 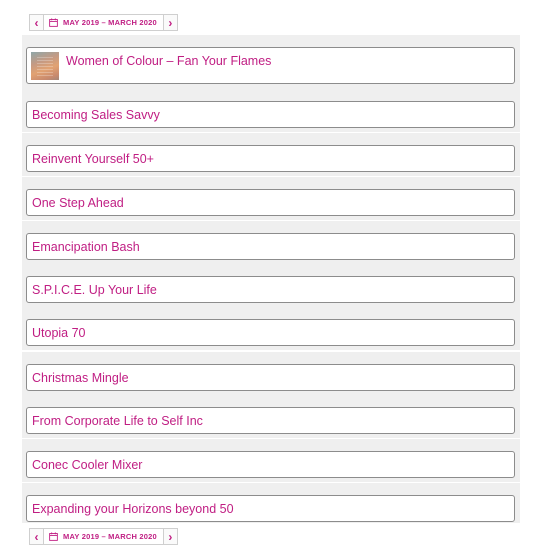 What do you see at coordinates (96, 114) in the screenshot?
I see `event-title: Becoming Sales Savvy` at bounding box center [96, 114].